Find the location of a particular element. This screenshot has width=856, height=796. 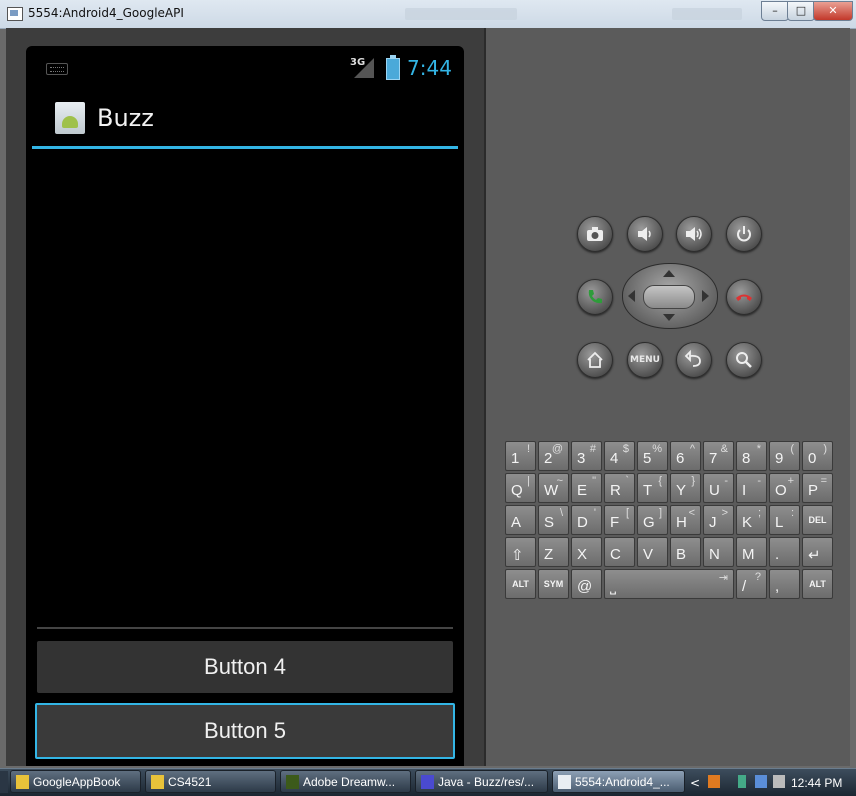

key-6: 6 ^ is located at coordinates (685, 456).